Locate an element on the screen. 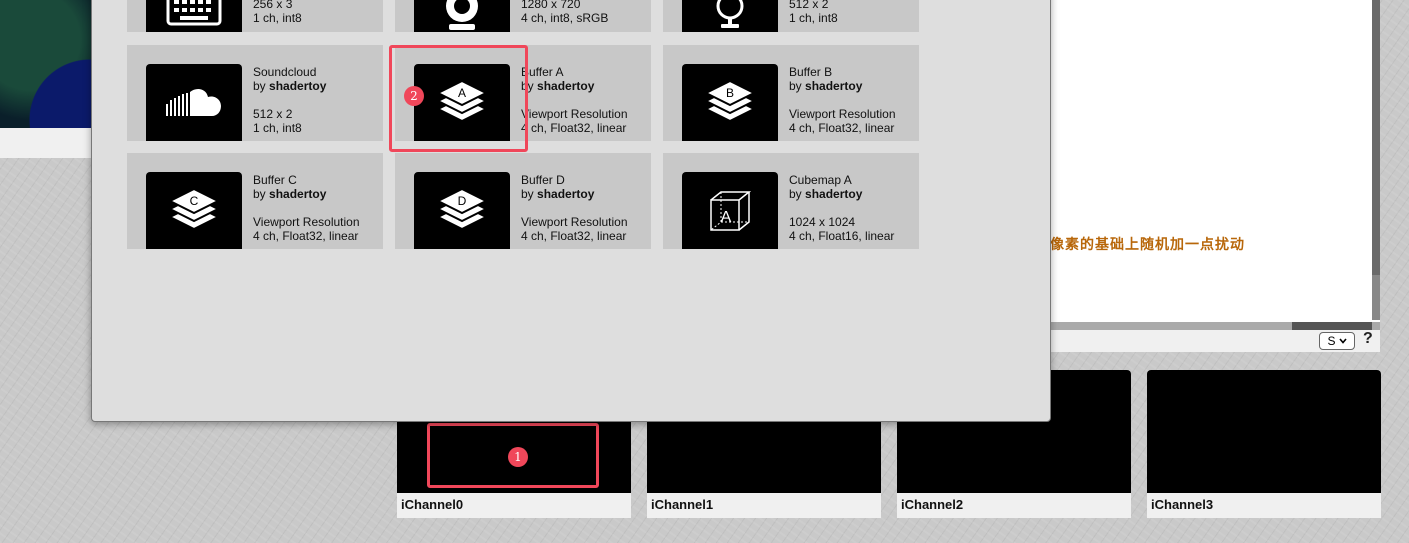 The width and height of the screenshot is (1409, 543). code-editor: 像素的基础上随机加一点扰动 is located at coordinates (1215, 165).